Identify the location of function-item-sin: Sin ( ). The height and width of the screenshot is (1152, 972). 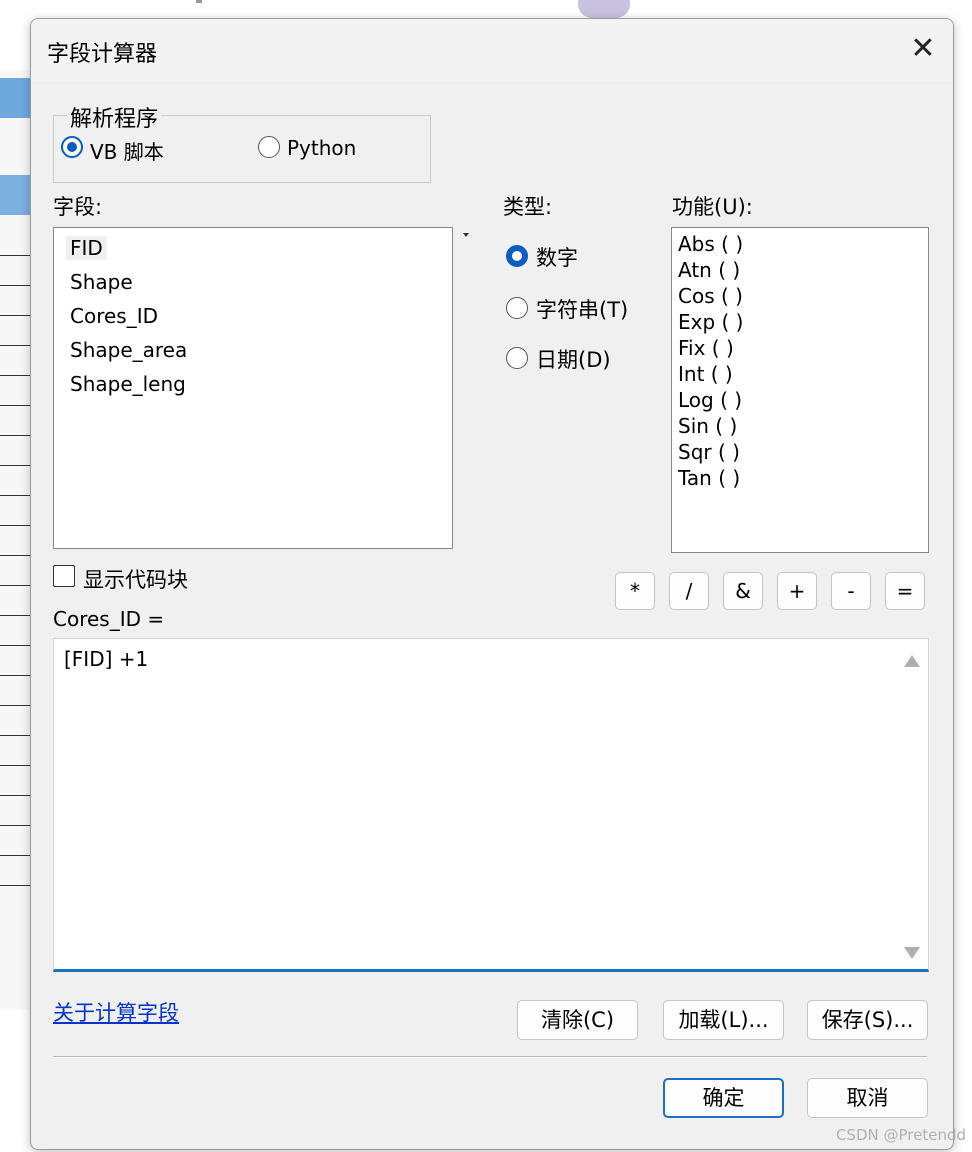
(707, 426).